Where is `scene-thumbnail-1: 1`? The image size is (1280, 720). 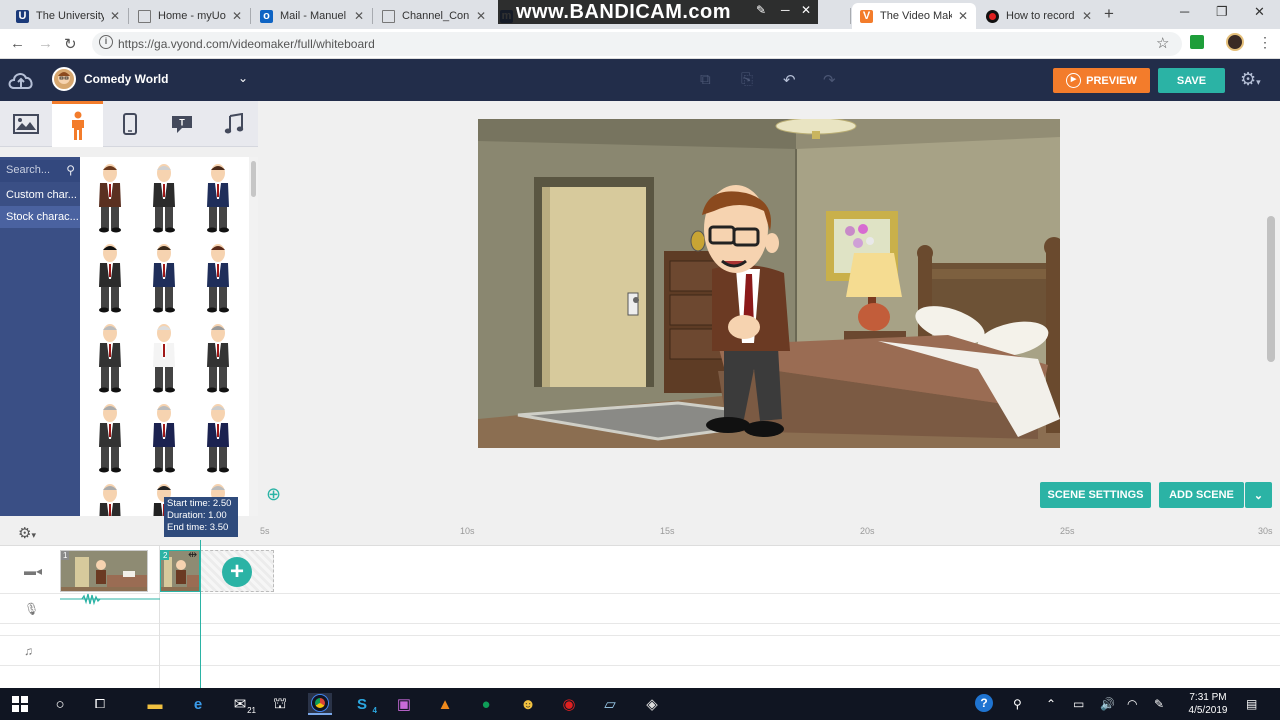 scene-thumbnail-1: 1 is located at coordinates (104, 571).